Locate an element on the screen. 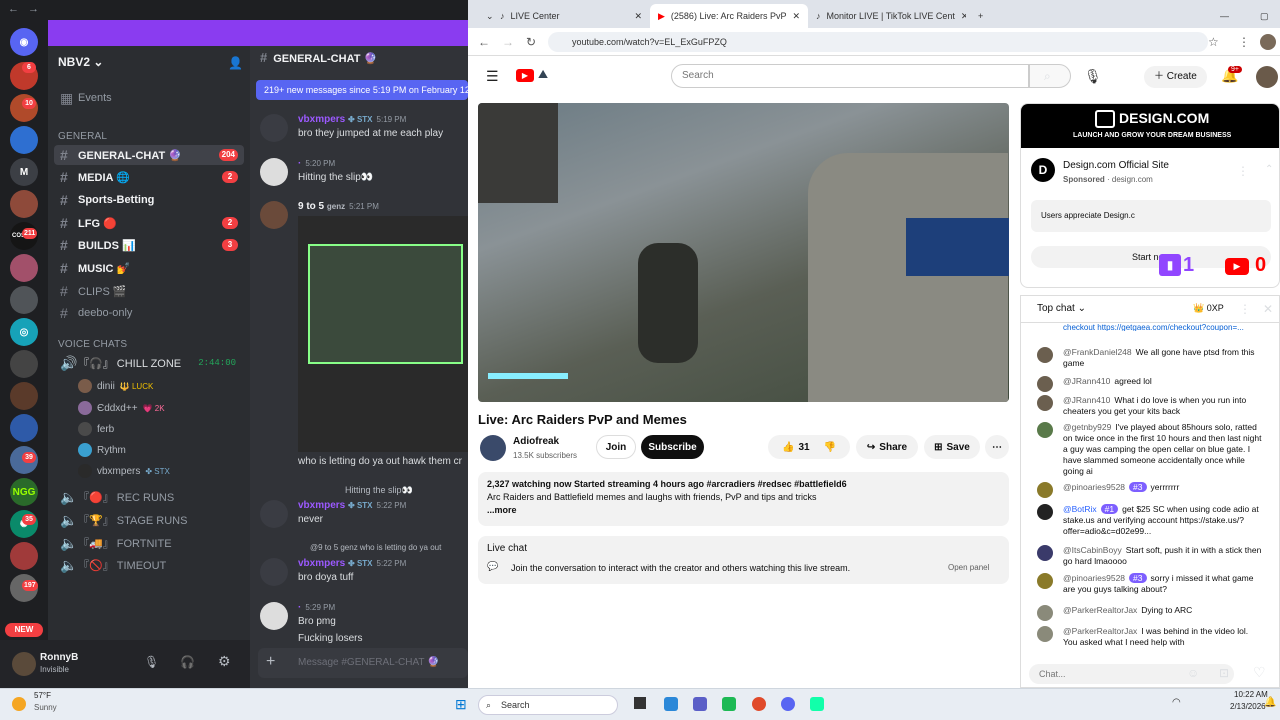 The height and width of the screenshot is (720, 1280). advertiser-logo: D is located at coordinates (1043, 170).